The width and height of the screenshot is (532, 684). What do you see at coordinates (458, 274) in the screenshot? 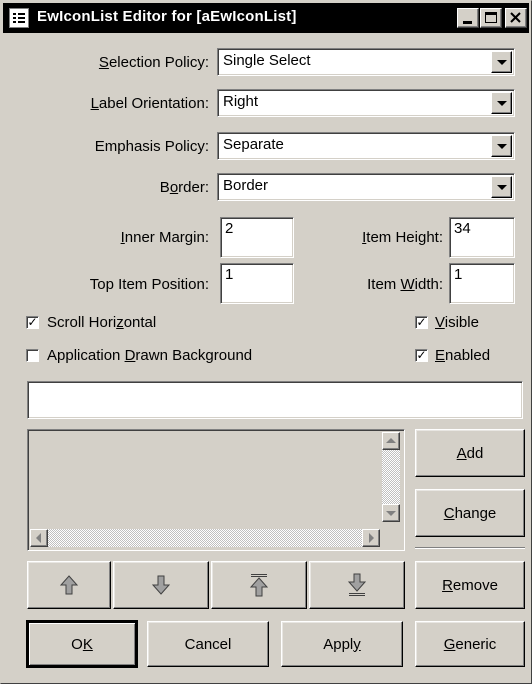
I see `item-width-value: 1` at bounding box center [458, 274].